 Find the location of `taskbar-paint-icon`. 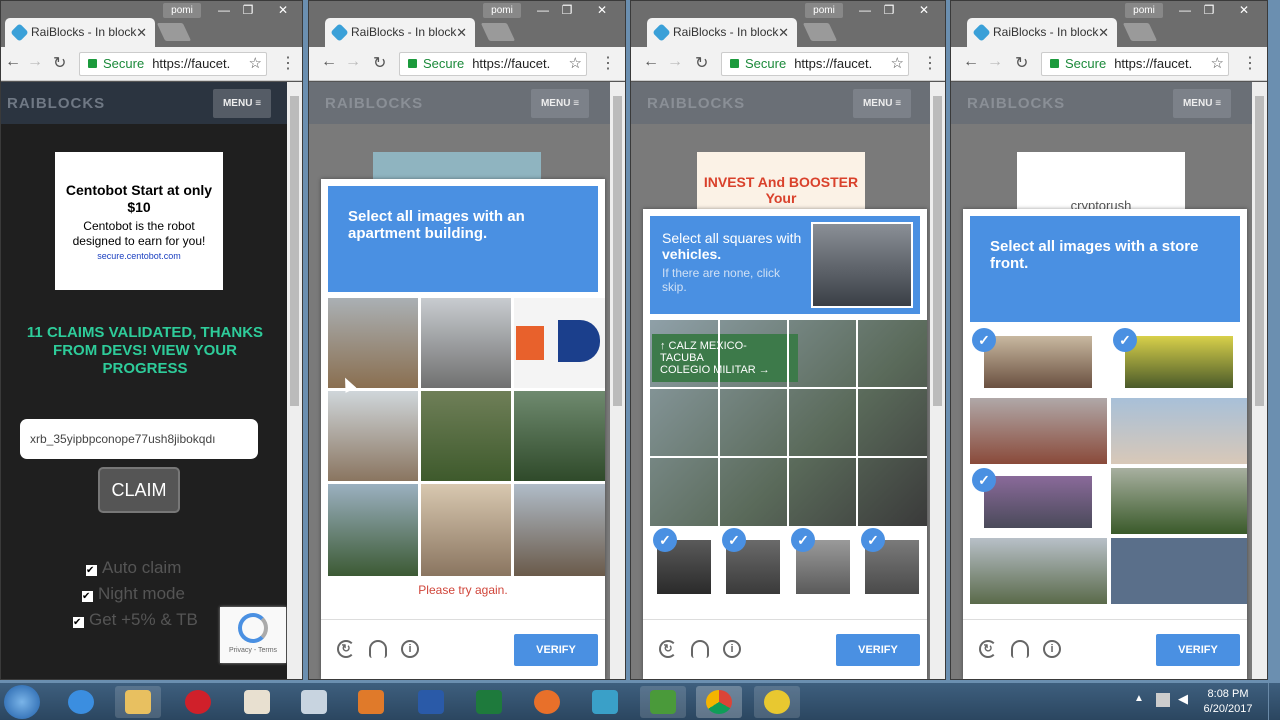

taskbar-paint-icon is located at coordinates (257, 702).